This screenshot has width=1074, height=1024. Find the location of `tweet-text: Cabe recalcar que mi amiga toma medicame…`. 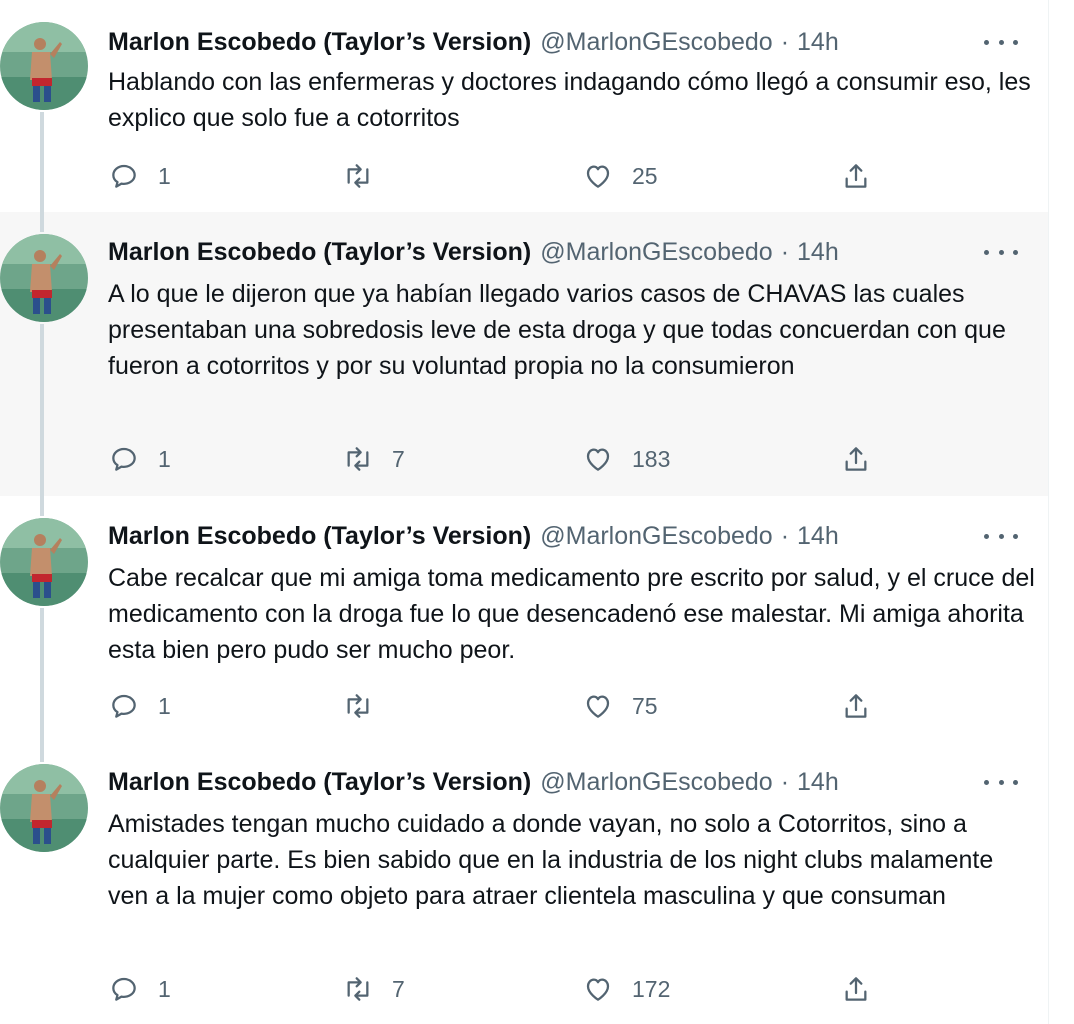

tweet-text: Cabe recalcar que mi amiga toma medicame… is located at coordinates (571, 614).